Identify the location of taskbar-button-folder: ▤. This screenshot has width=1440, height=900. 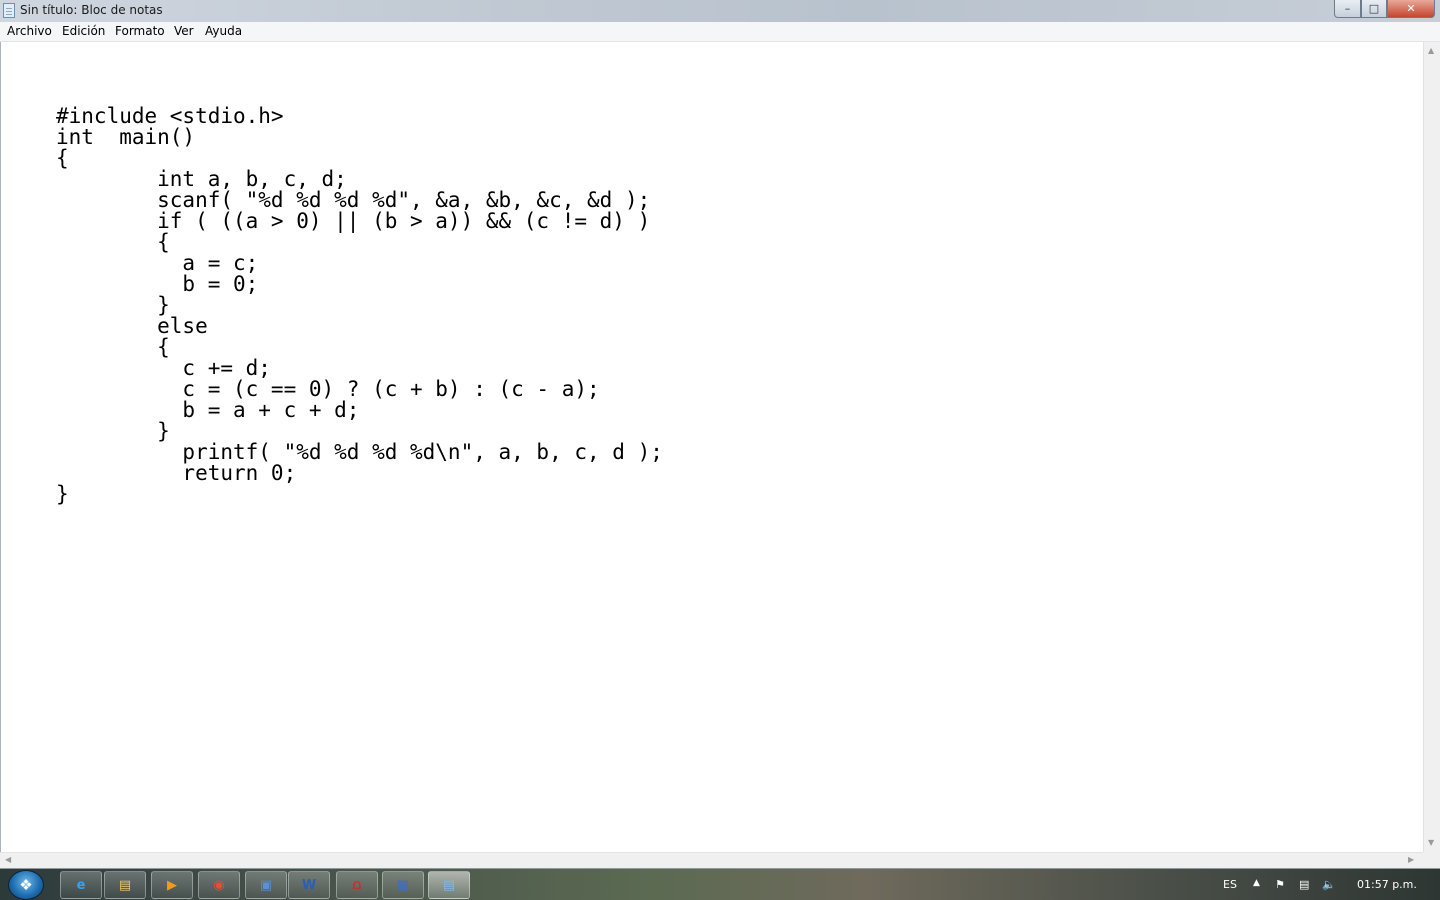
(125, 885).